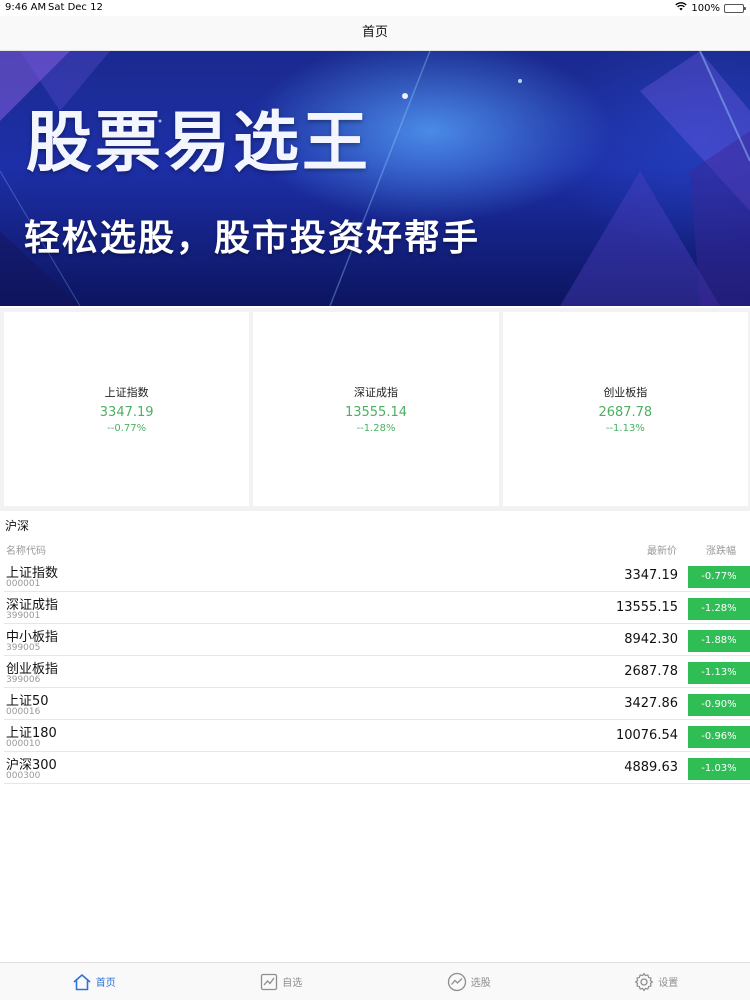 Image resolution: width=750 pixels, height=1000 pixels. I want to click on status-bar: 9:46 AM Sat Dec 12 100%, so click(375, 8).